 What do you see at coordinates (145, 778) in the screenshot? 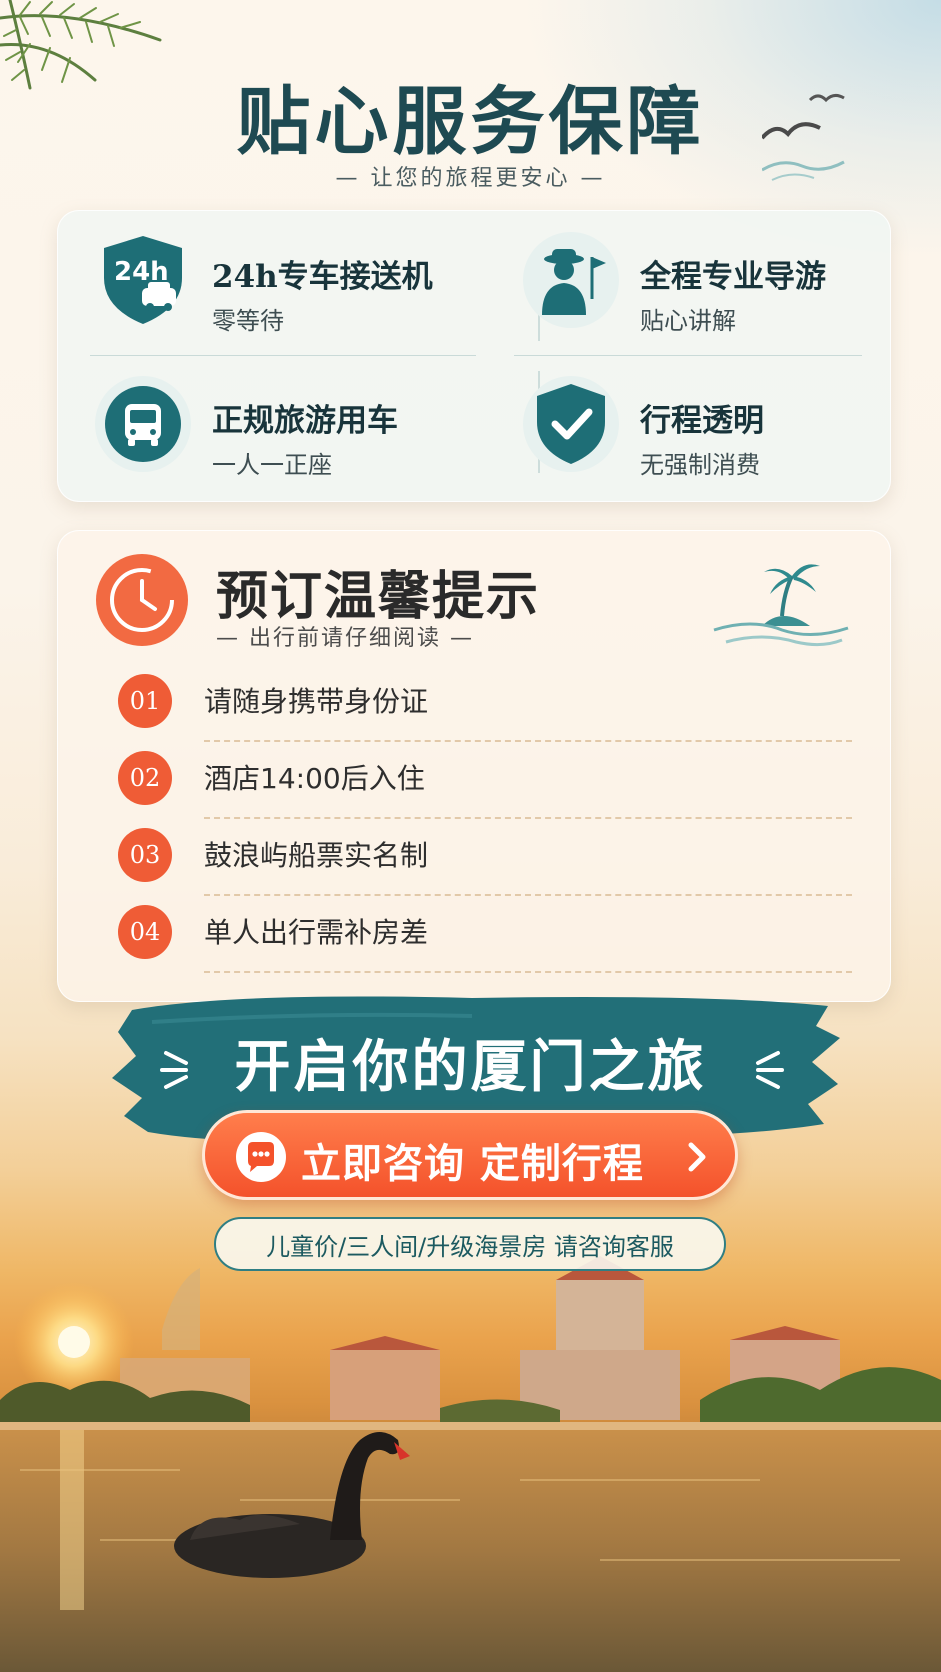
I see `tip-number: 02` at bounding box center [145, 778].